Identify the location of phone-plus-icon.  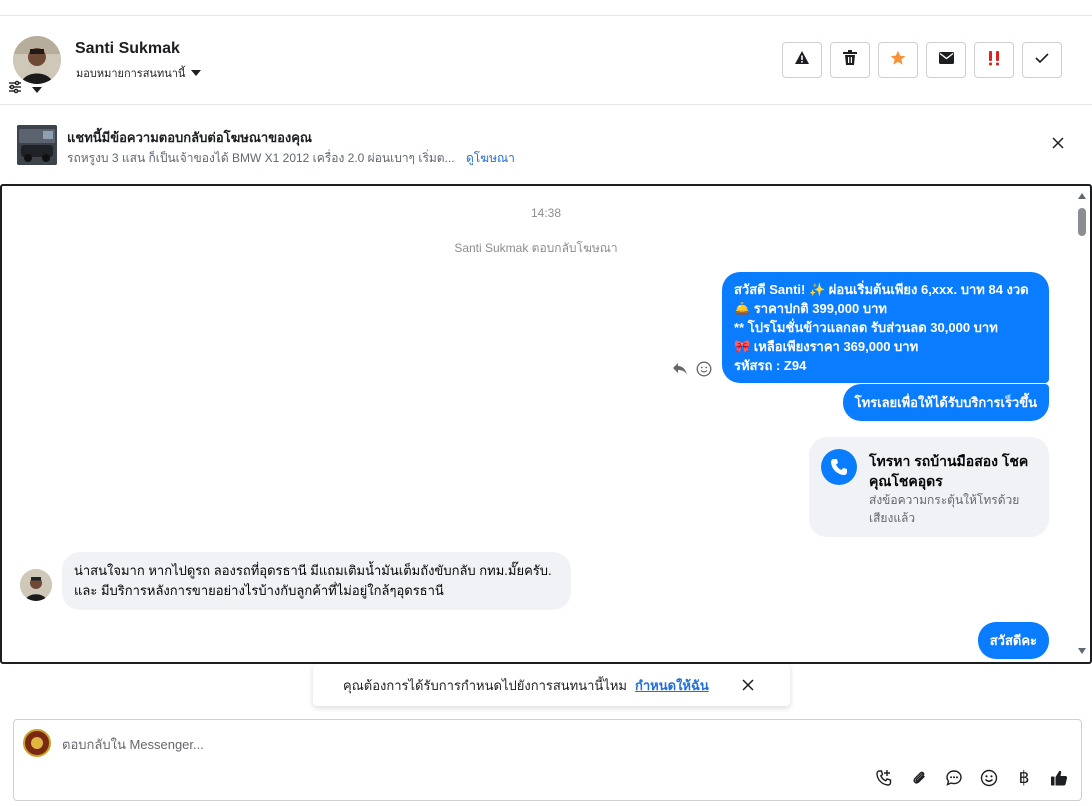
(884, 778).